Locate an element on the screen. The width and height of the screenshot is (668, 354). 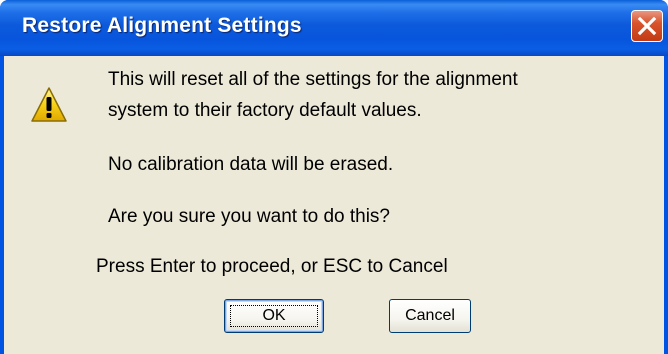
message-line-4: Are you sure you want to do this? is located at coordinates (249, 216).